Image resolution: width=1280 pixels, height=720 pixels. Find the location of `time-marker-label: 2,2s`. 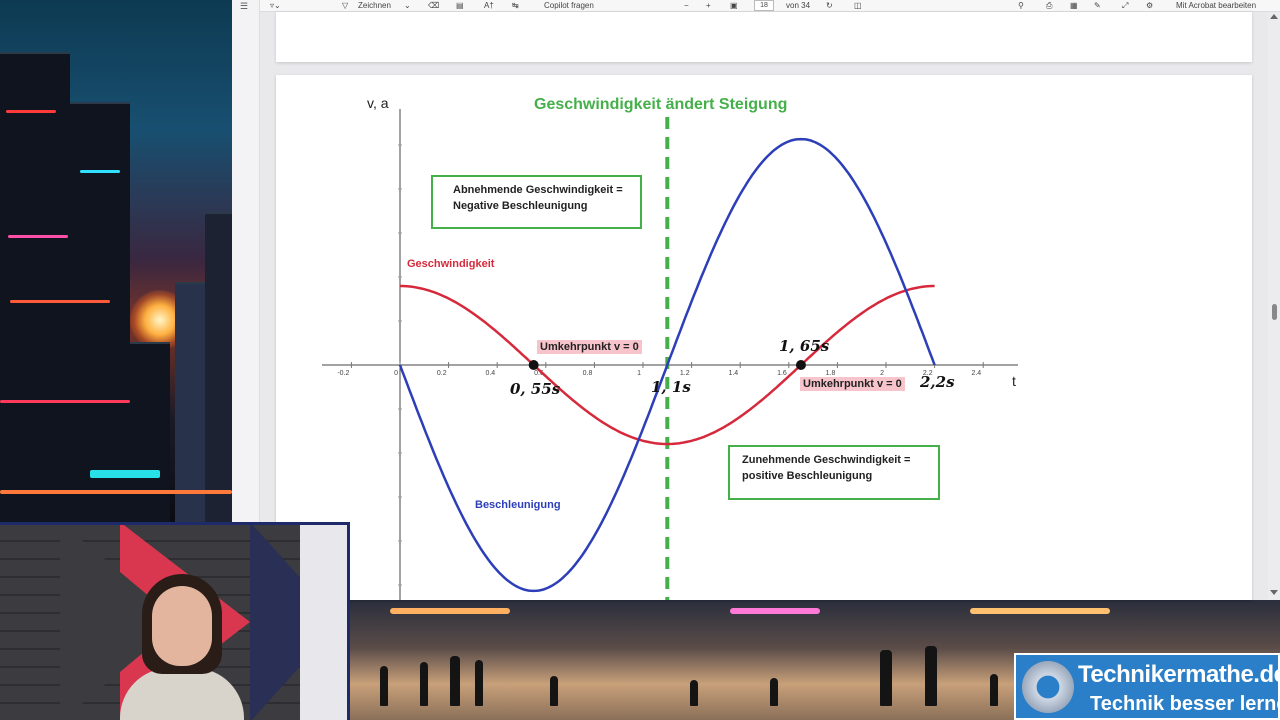

time-marker-label: 2,2s is located at coordinates (937, 382).